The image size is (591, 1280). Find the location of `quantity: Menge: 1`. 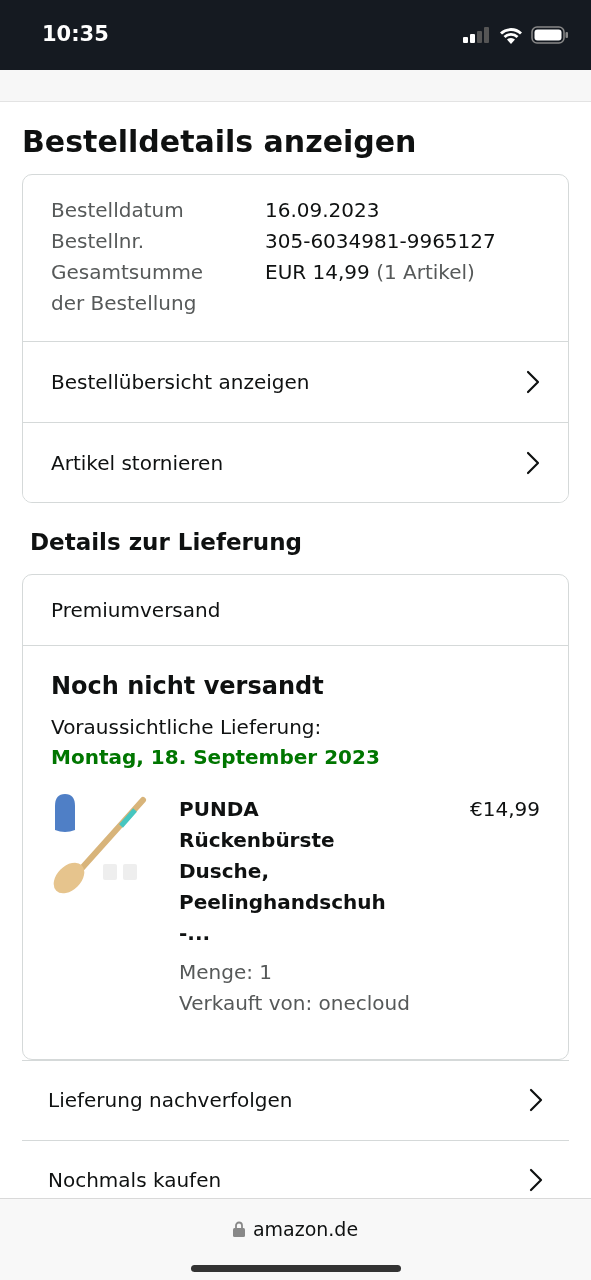

quantity: Menge: 1 is located at coordinates (226, 972).